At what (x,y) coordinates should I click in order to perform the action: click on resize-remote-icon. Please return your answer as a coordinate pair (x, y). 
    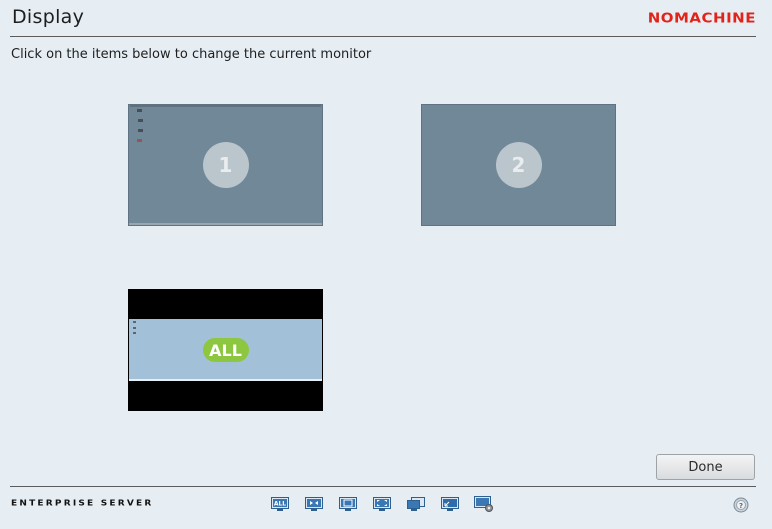
    Looking at the image, I should click on (416, 503).